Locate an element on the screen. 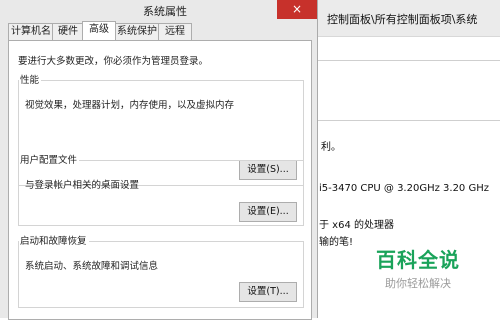 The width and height of the screenshot is (500, 320). group-title: 用户配置文件 is located at coordinates (49, 159).